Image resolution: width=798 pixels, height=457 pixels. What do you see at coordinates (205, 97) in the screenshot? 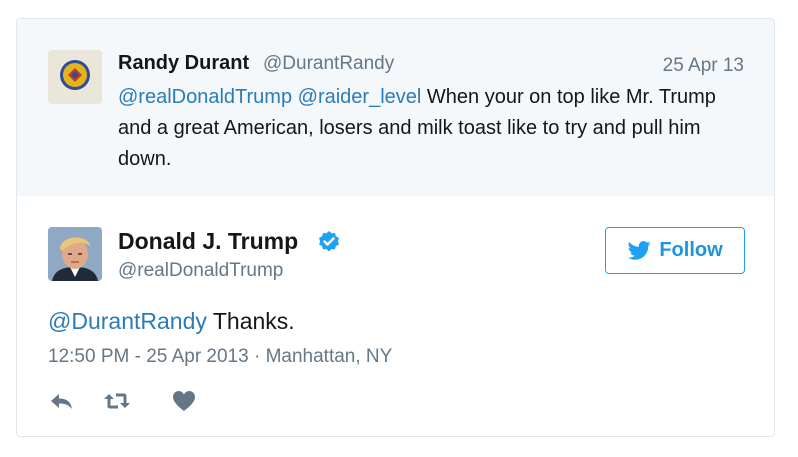
I see `reply-mention-link: @realDonaldTrump` at bounding box center [205, 97].